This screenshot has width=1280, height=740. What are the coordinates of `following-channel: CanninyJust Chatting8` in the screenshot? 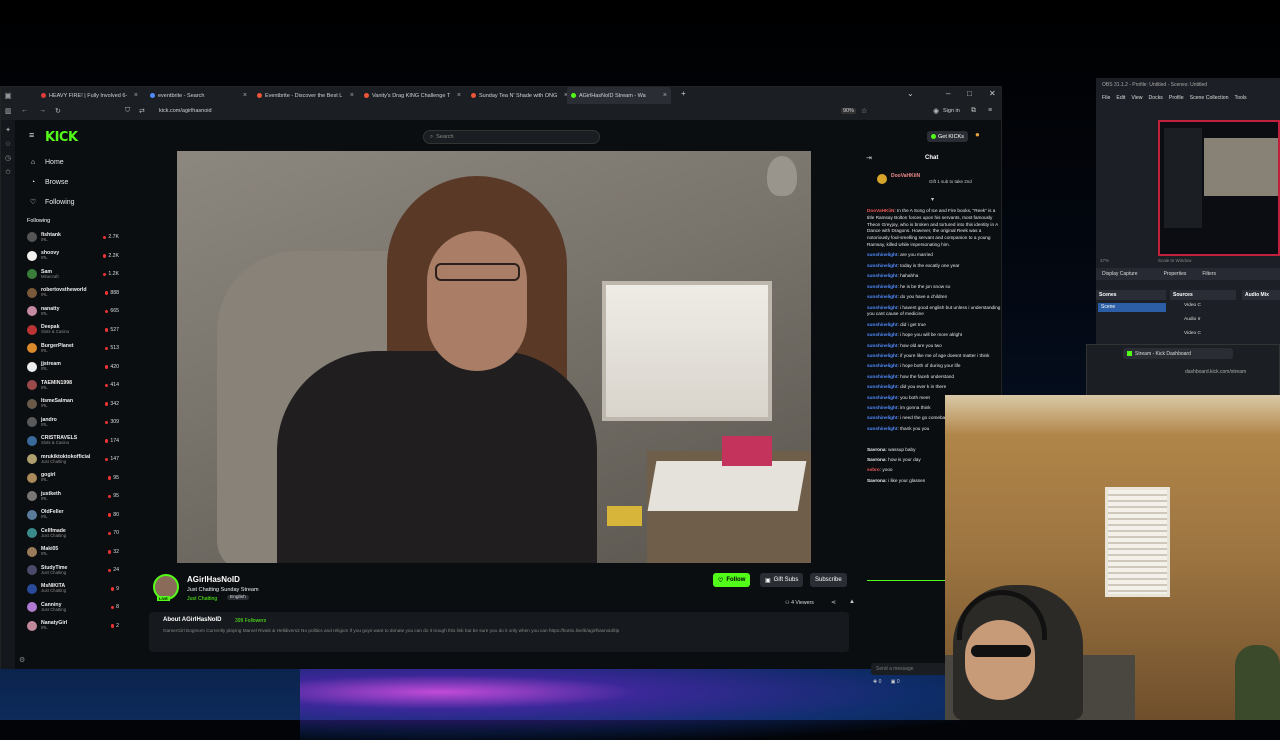 It's located at (70, 607).